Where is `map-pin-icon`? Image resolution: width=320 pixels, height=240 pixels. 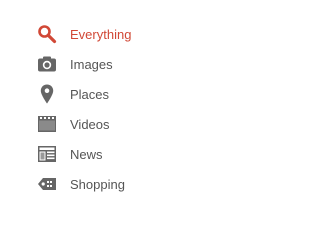 map-pin-icon is located at coordinates (47, 94).